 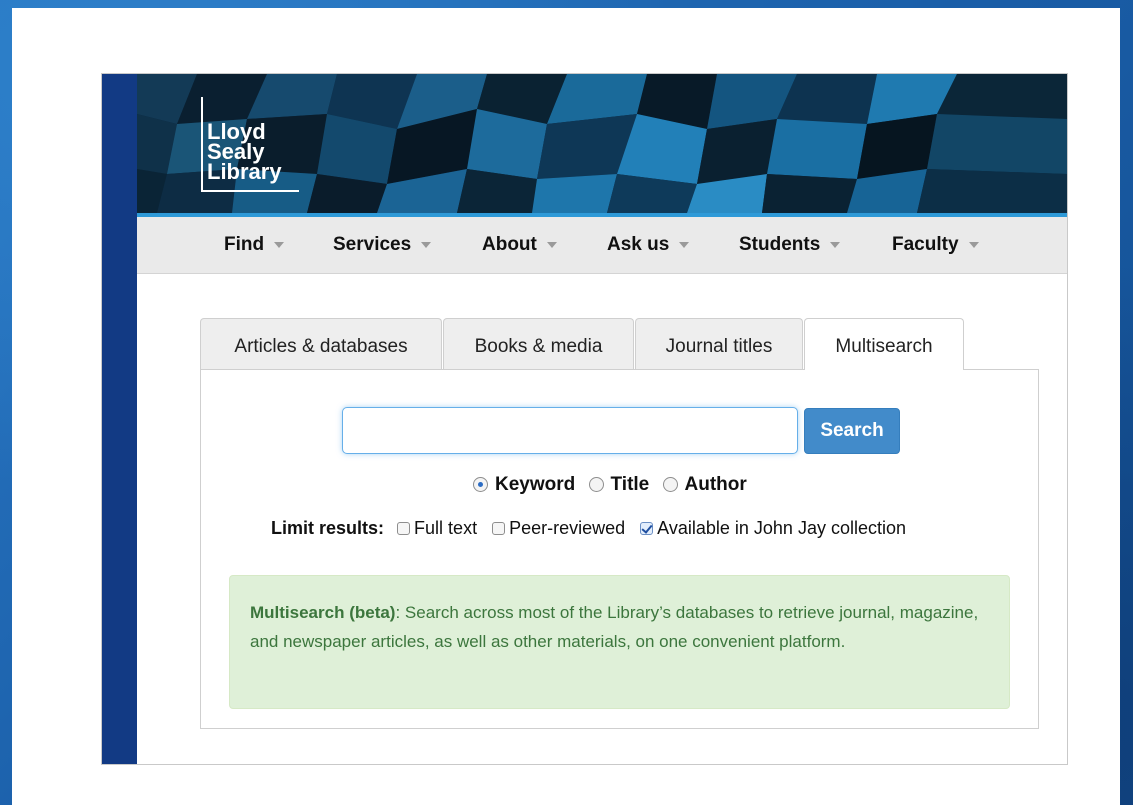 What do you see at coordinates (567, 528) in the screenshot?
I see `checkbox-label: Peer-reviewed` at bounding box center [567, 528].